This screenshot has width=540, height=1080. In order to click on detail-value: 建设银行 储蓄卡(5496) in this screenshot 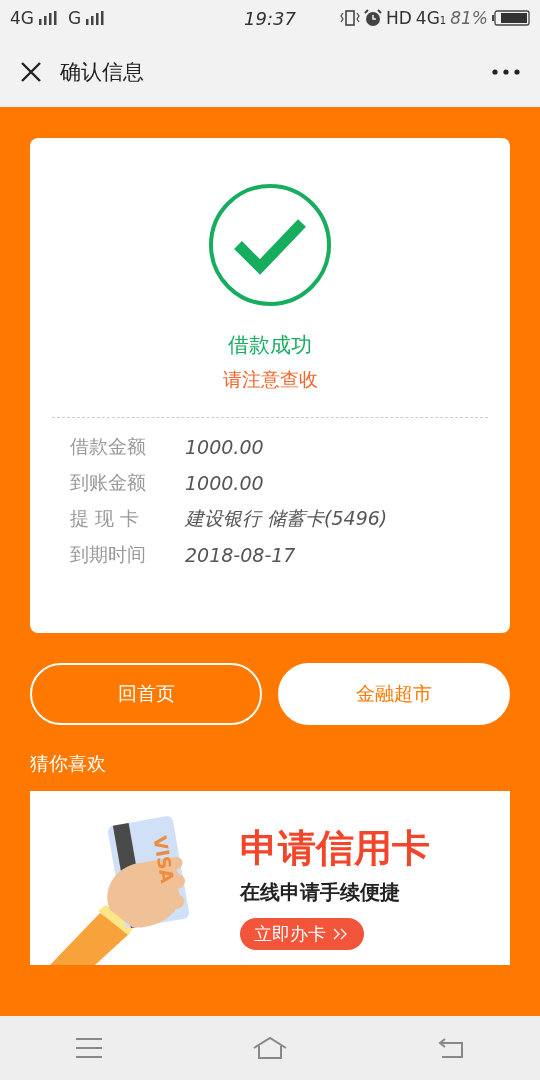, I will do `click(286, 518)`.